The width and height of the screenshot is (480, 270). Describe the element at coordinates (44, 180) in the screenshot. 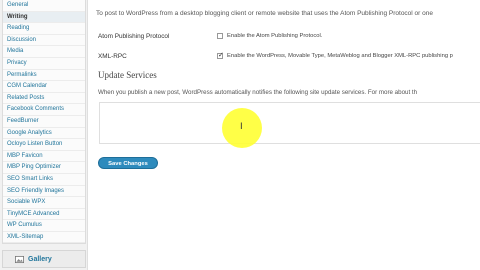

I see `sidebar-item-seo-smart-links: SEO Smart Links` at that location.